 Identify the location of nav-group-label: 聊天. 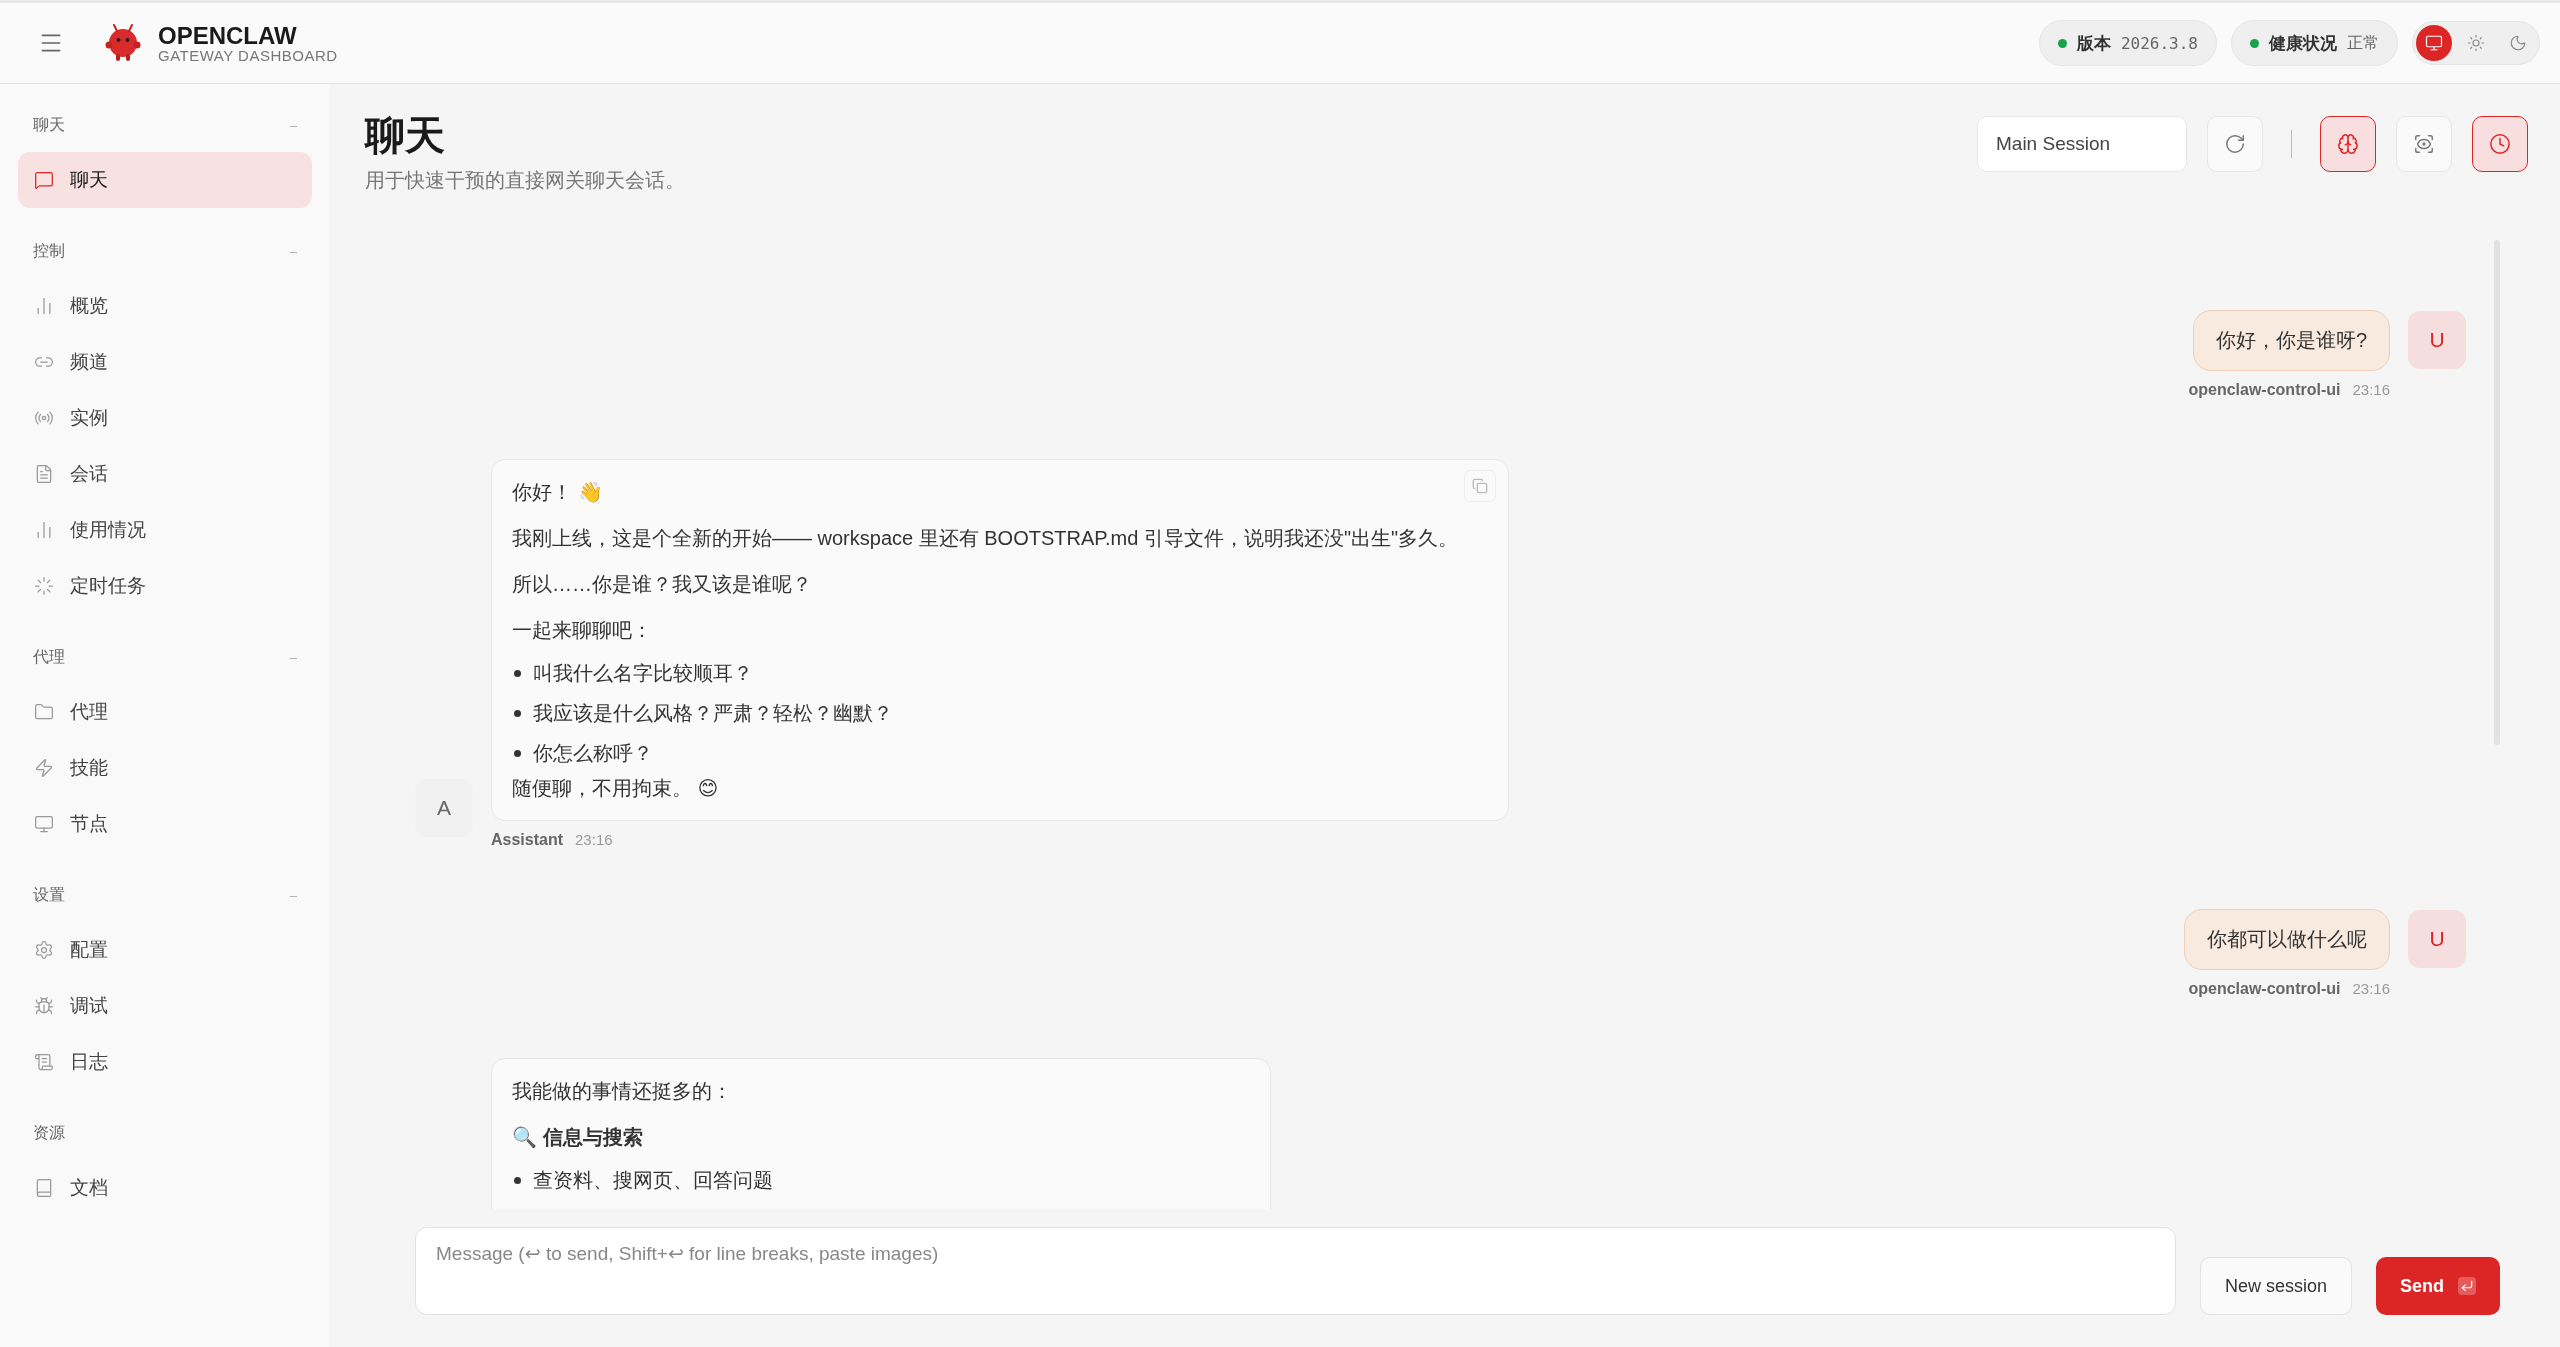
(49, 124).